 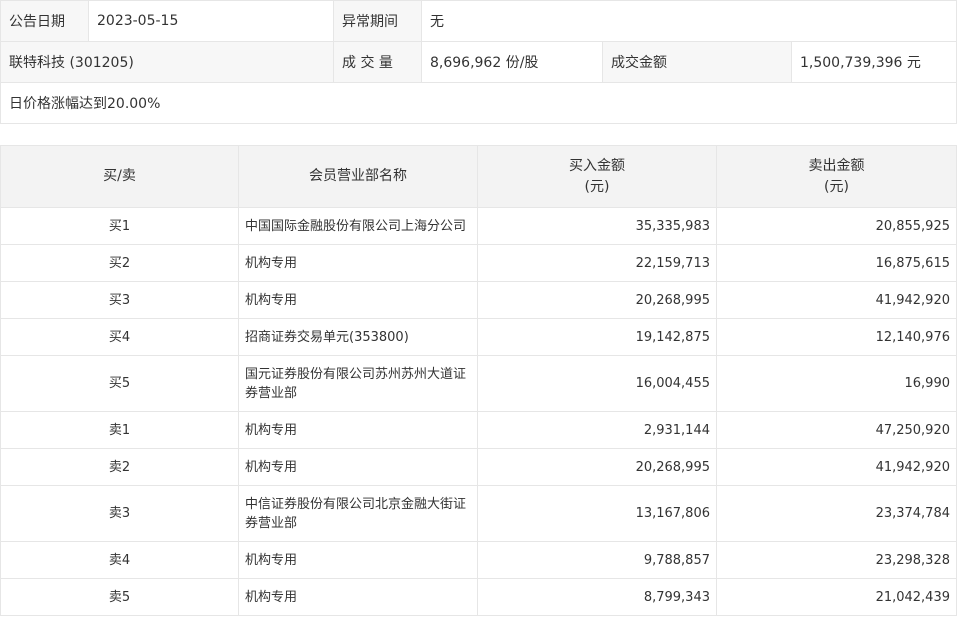 I want to click on row-buy: 16,004,455, so click(x=597, y=383).